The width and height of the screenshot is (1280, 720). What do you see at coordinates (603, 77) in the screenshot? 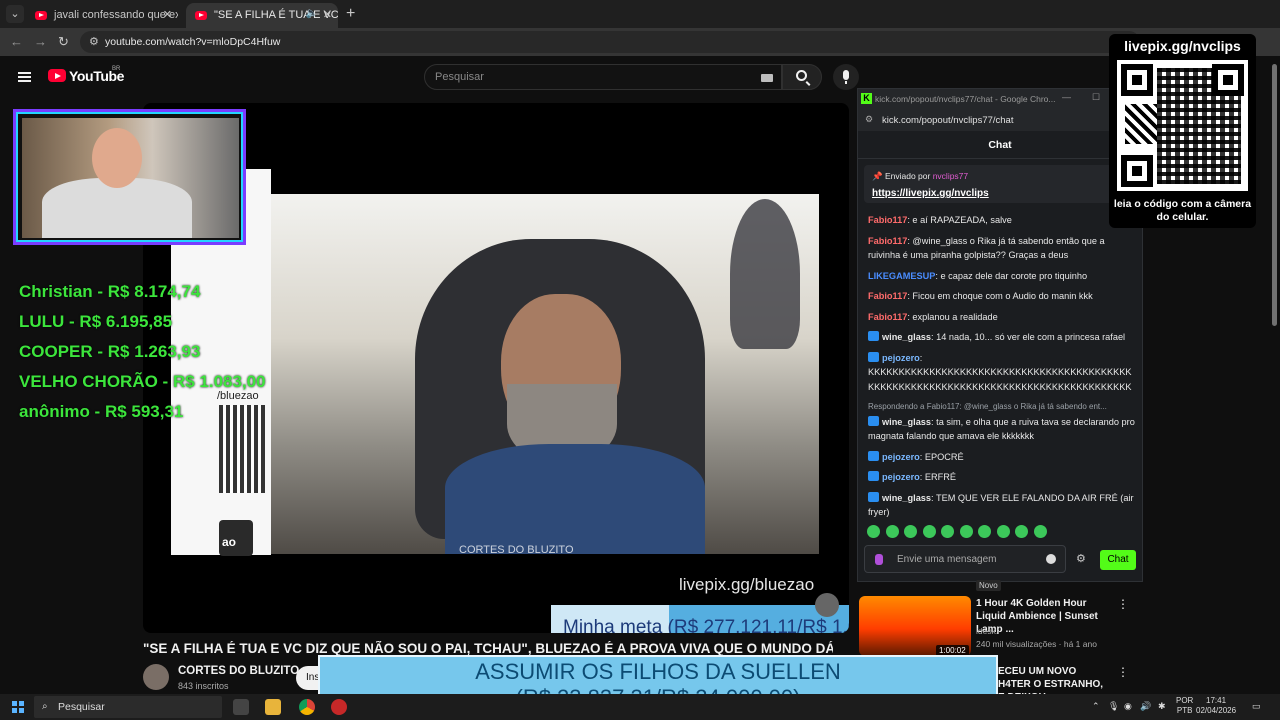
I see `search-input: Pesquisar` at bounding box center [603, 77].